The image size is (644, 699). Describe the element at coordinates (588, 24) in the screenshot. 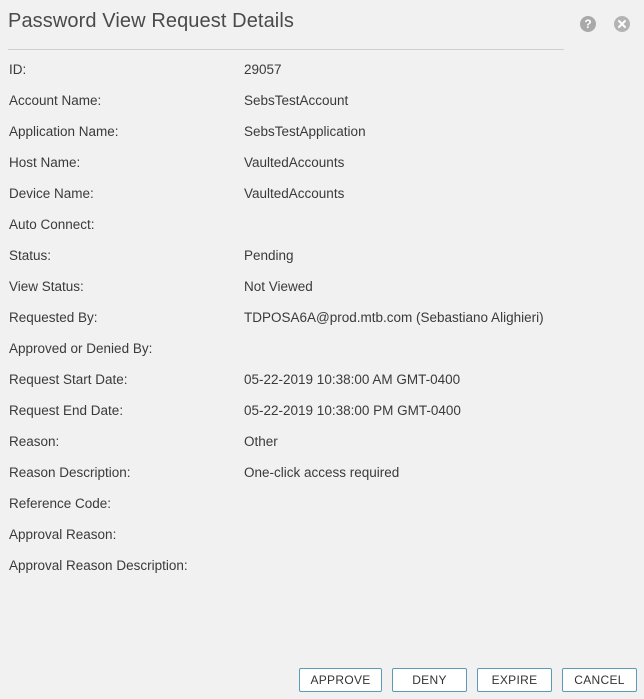

I see `help-icon: ?` at that location.